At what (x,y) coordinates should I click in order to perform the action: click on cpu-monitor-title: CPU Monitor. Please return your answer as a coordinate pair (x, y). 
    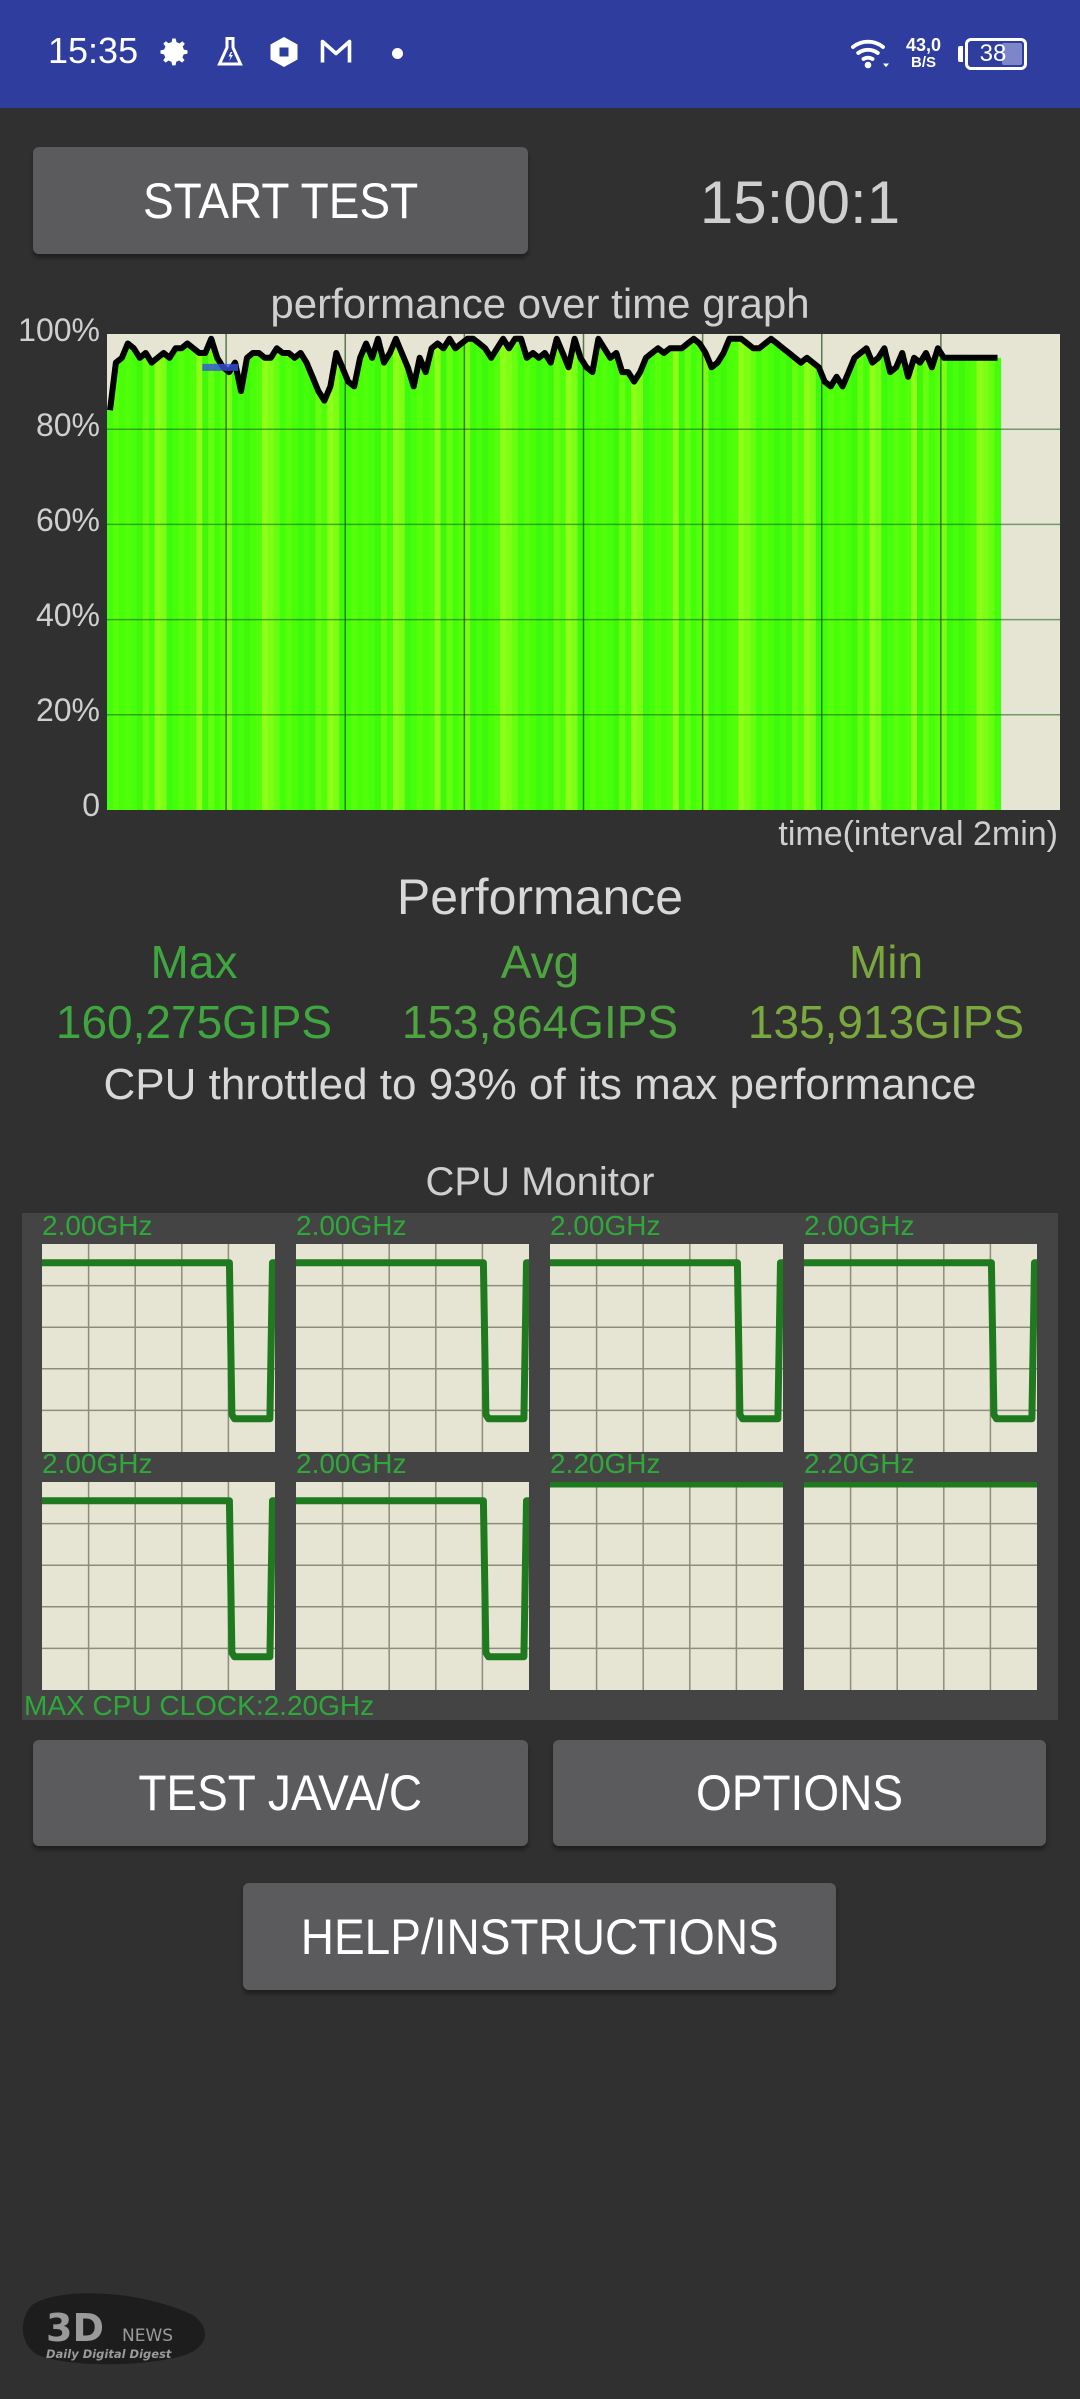
    Looking at the image, I should click on (540, 1182).